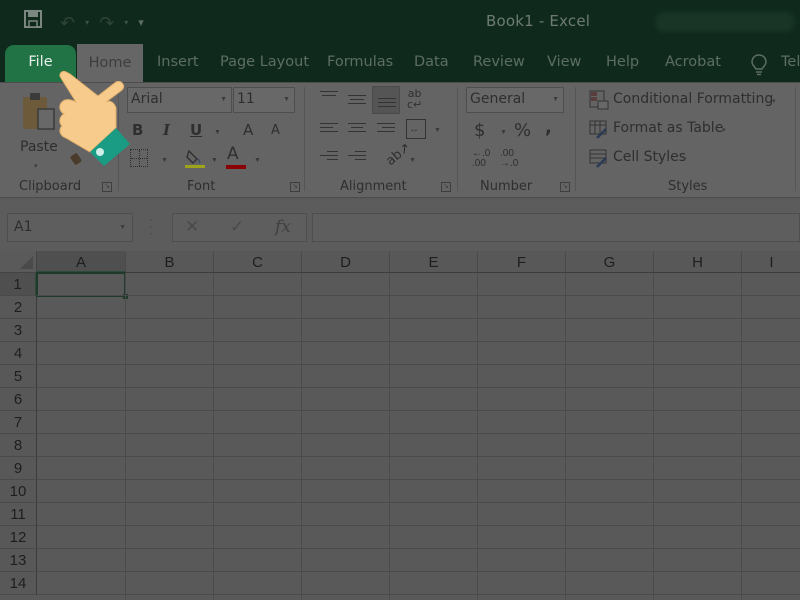  I want to click on insert-function-button: fx, so click(283, 227).